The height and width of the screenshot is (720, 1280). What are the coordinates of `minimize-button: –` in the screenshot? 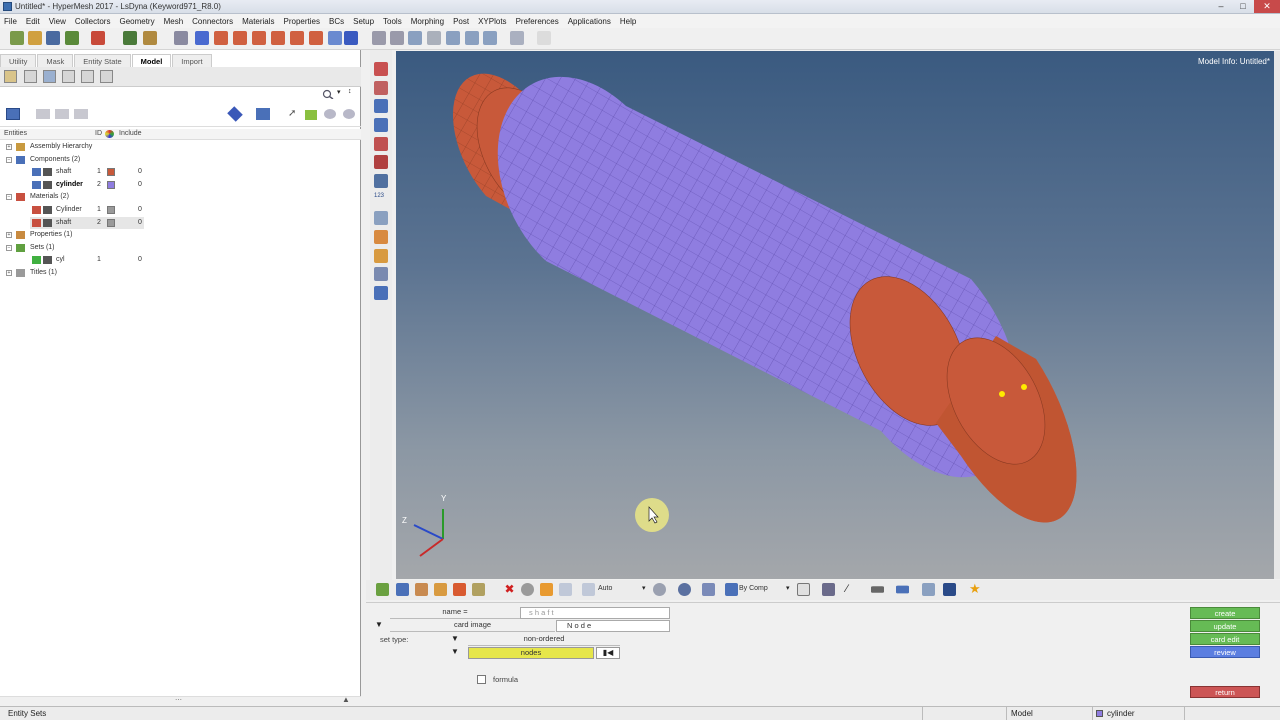 It's located at (1221, 6).